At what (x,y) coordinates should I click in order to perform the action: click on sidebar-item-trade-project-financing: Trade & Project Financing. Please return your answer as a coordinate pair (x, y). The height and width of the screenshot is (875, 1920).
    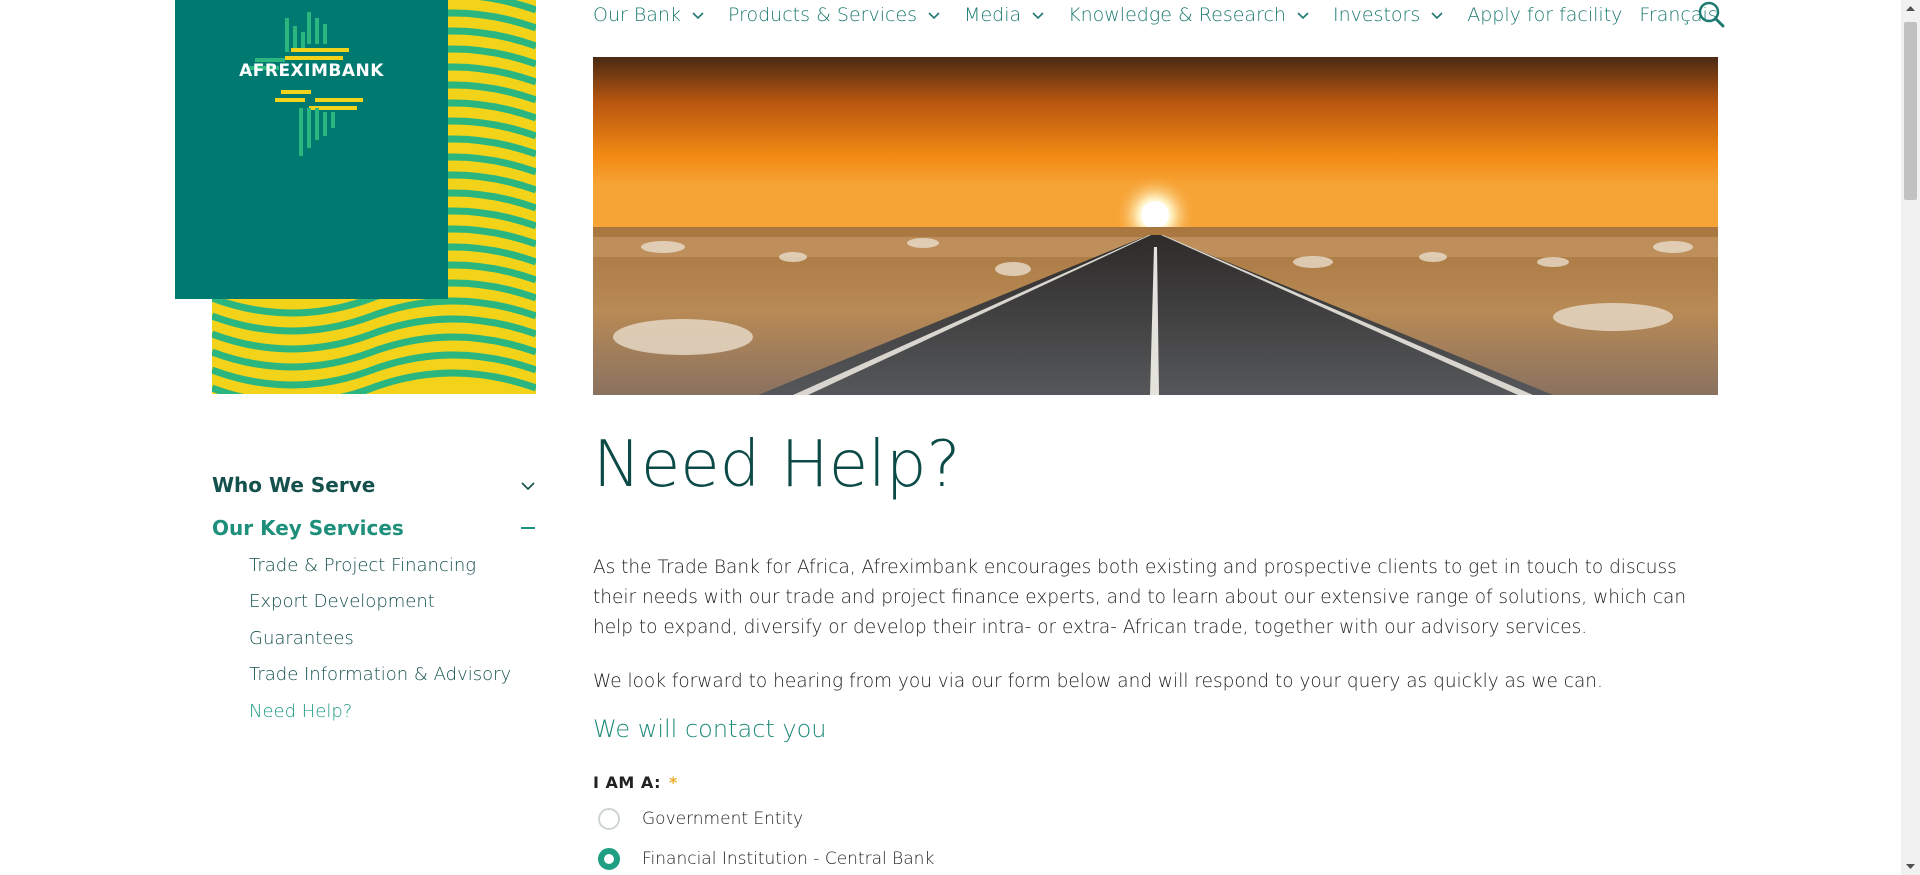
    Looking at the image, I should click on (392, 569).